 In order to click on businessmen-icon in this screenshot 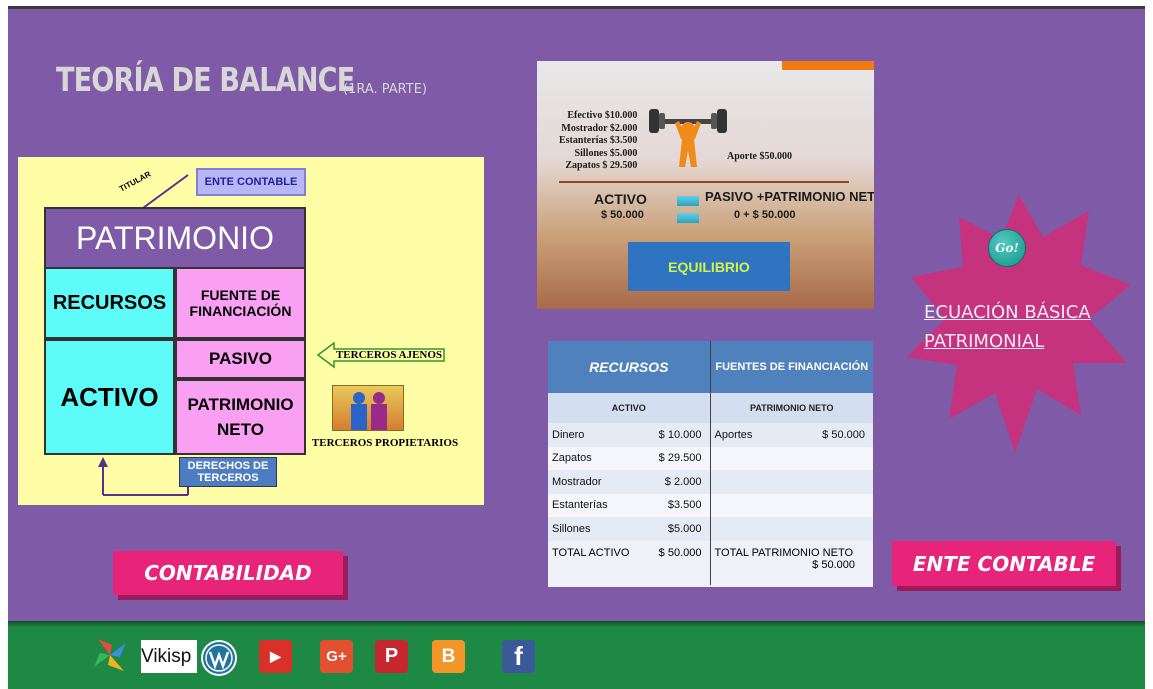, I will do `click(369, 411)`.